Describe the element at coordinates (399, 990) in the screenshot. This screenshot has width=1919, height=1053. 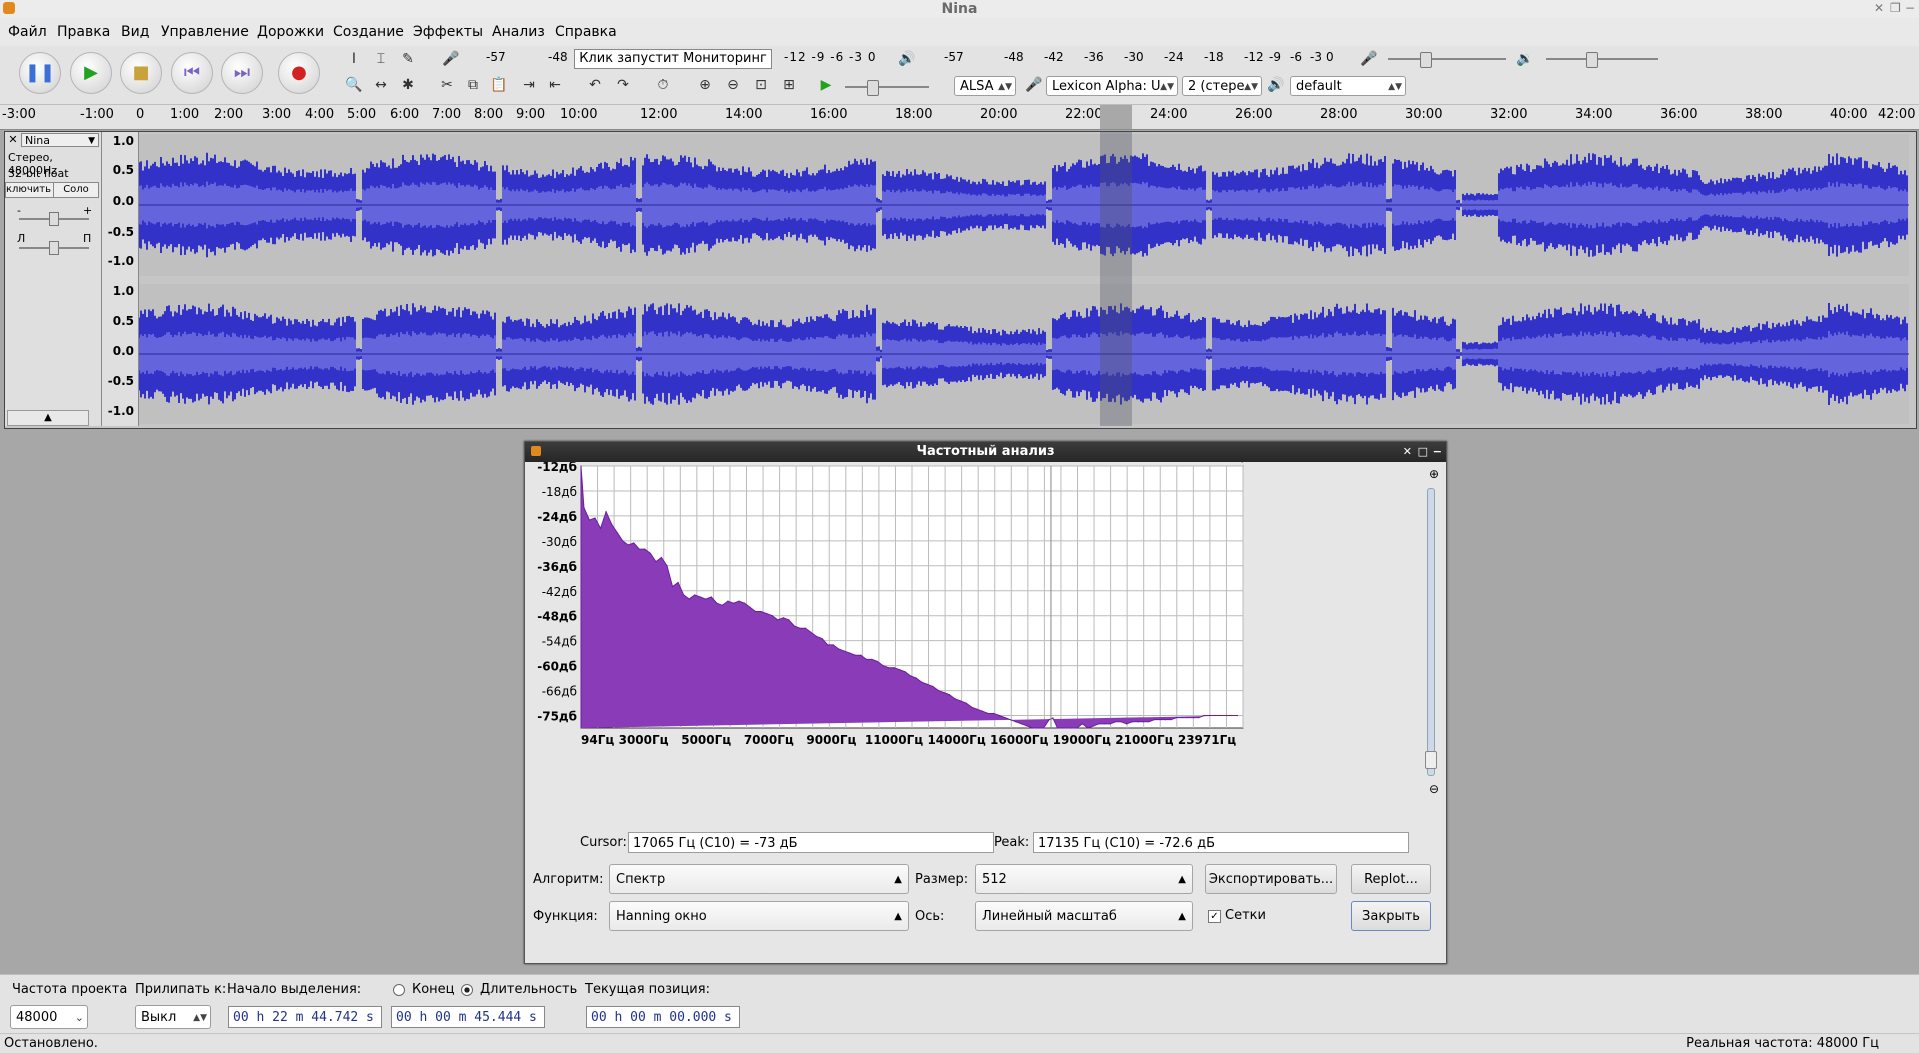
I see `end-radio` at that location.